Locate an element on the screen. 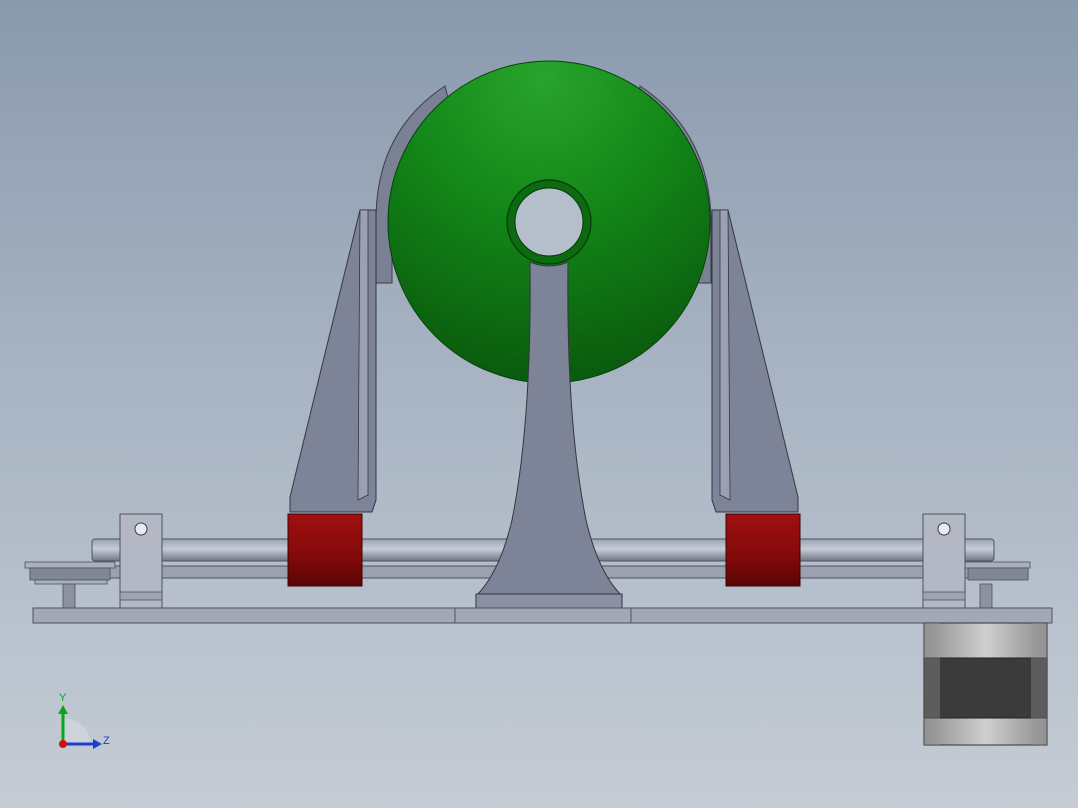  coordinate-triad: Y Z is located at coordinates (84, 720).